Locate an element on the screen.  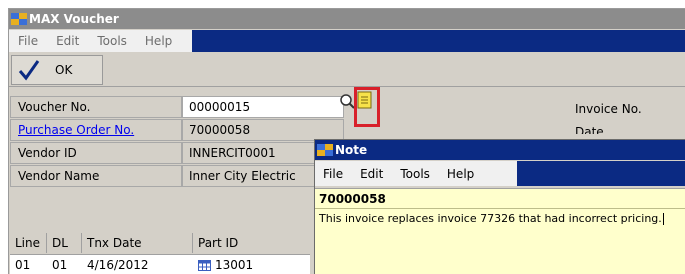
column-header-dl: DL is located at coordinates (64, 243).